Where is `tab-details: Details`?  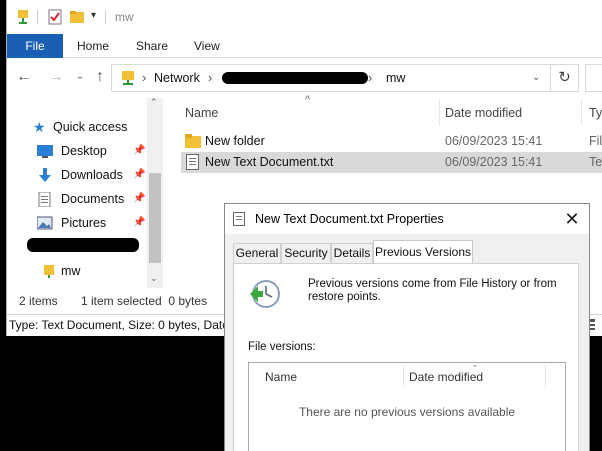
tab-details: Details is located at coordinates (352, 253).